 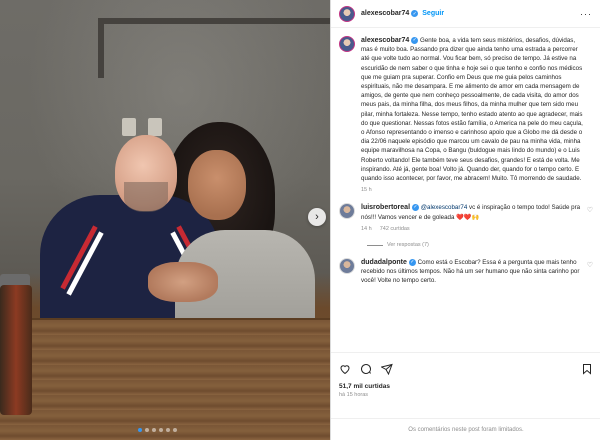 I want to click on view-replies-label: Ver respostas (7), so click(x=408, y=245).